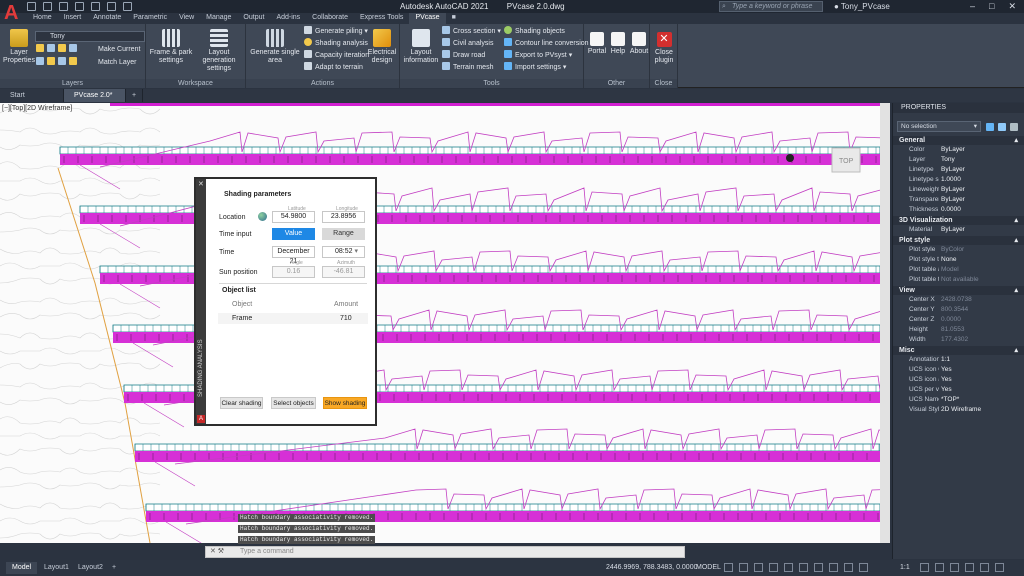  Describe the element at coordinates (293, 318) in the screenshot. I see `table-row: Frame 710` at that location.